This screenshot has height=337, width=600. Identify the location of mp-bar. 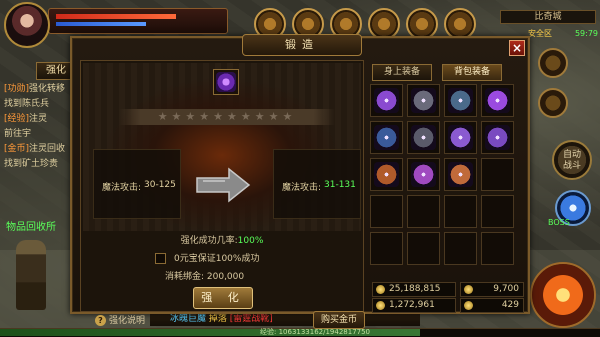
(101, 24).